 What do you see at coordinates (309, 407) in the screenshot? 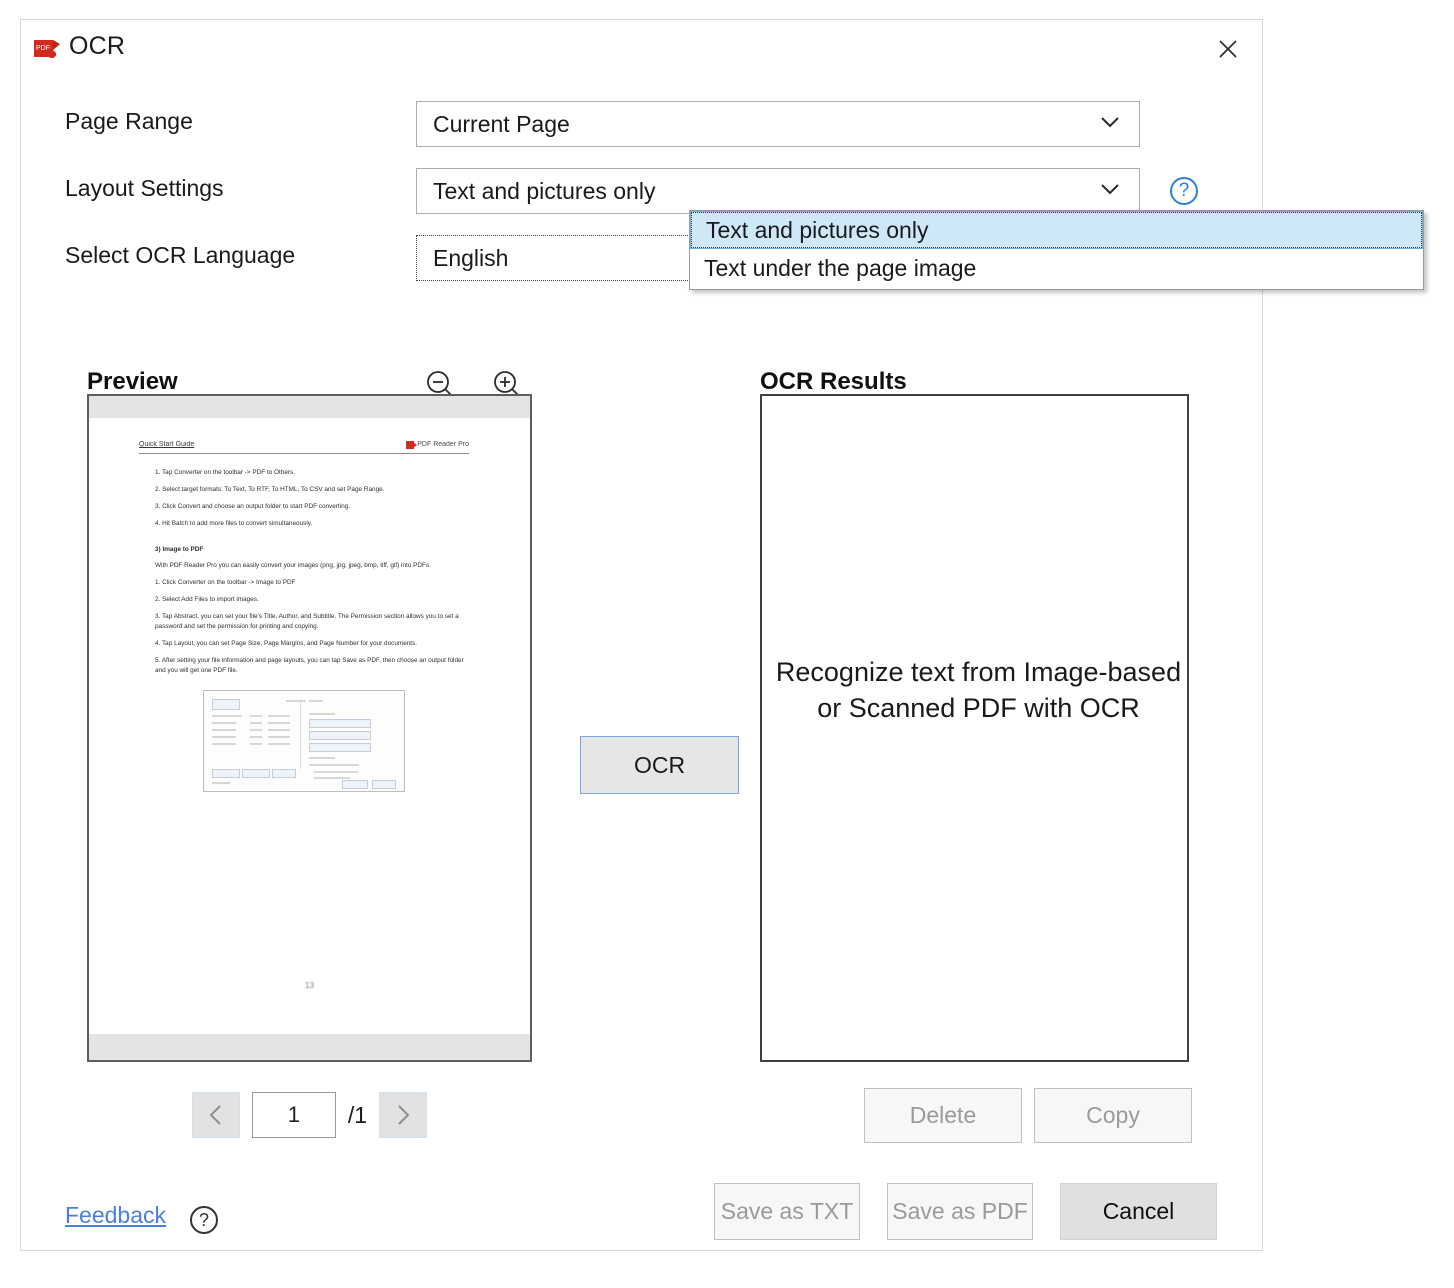
I see `preview-top-band` at bounding box center [309, 407].